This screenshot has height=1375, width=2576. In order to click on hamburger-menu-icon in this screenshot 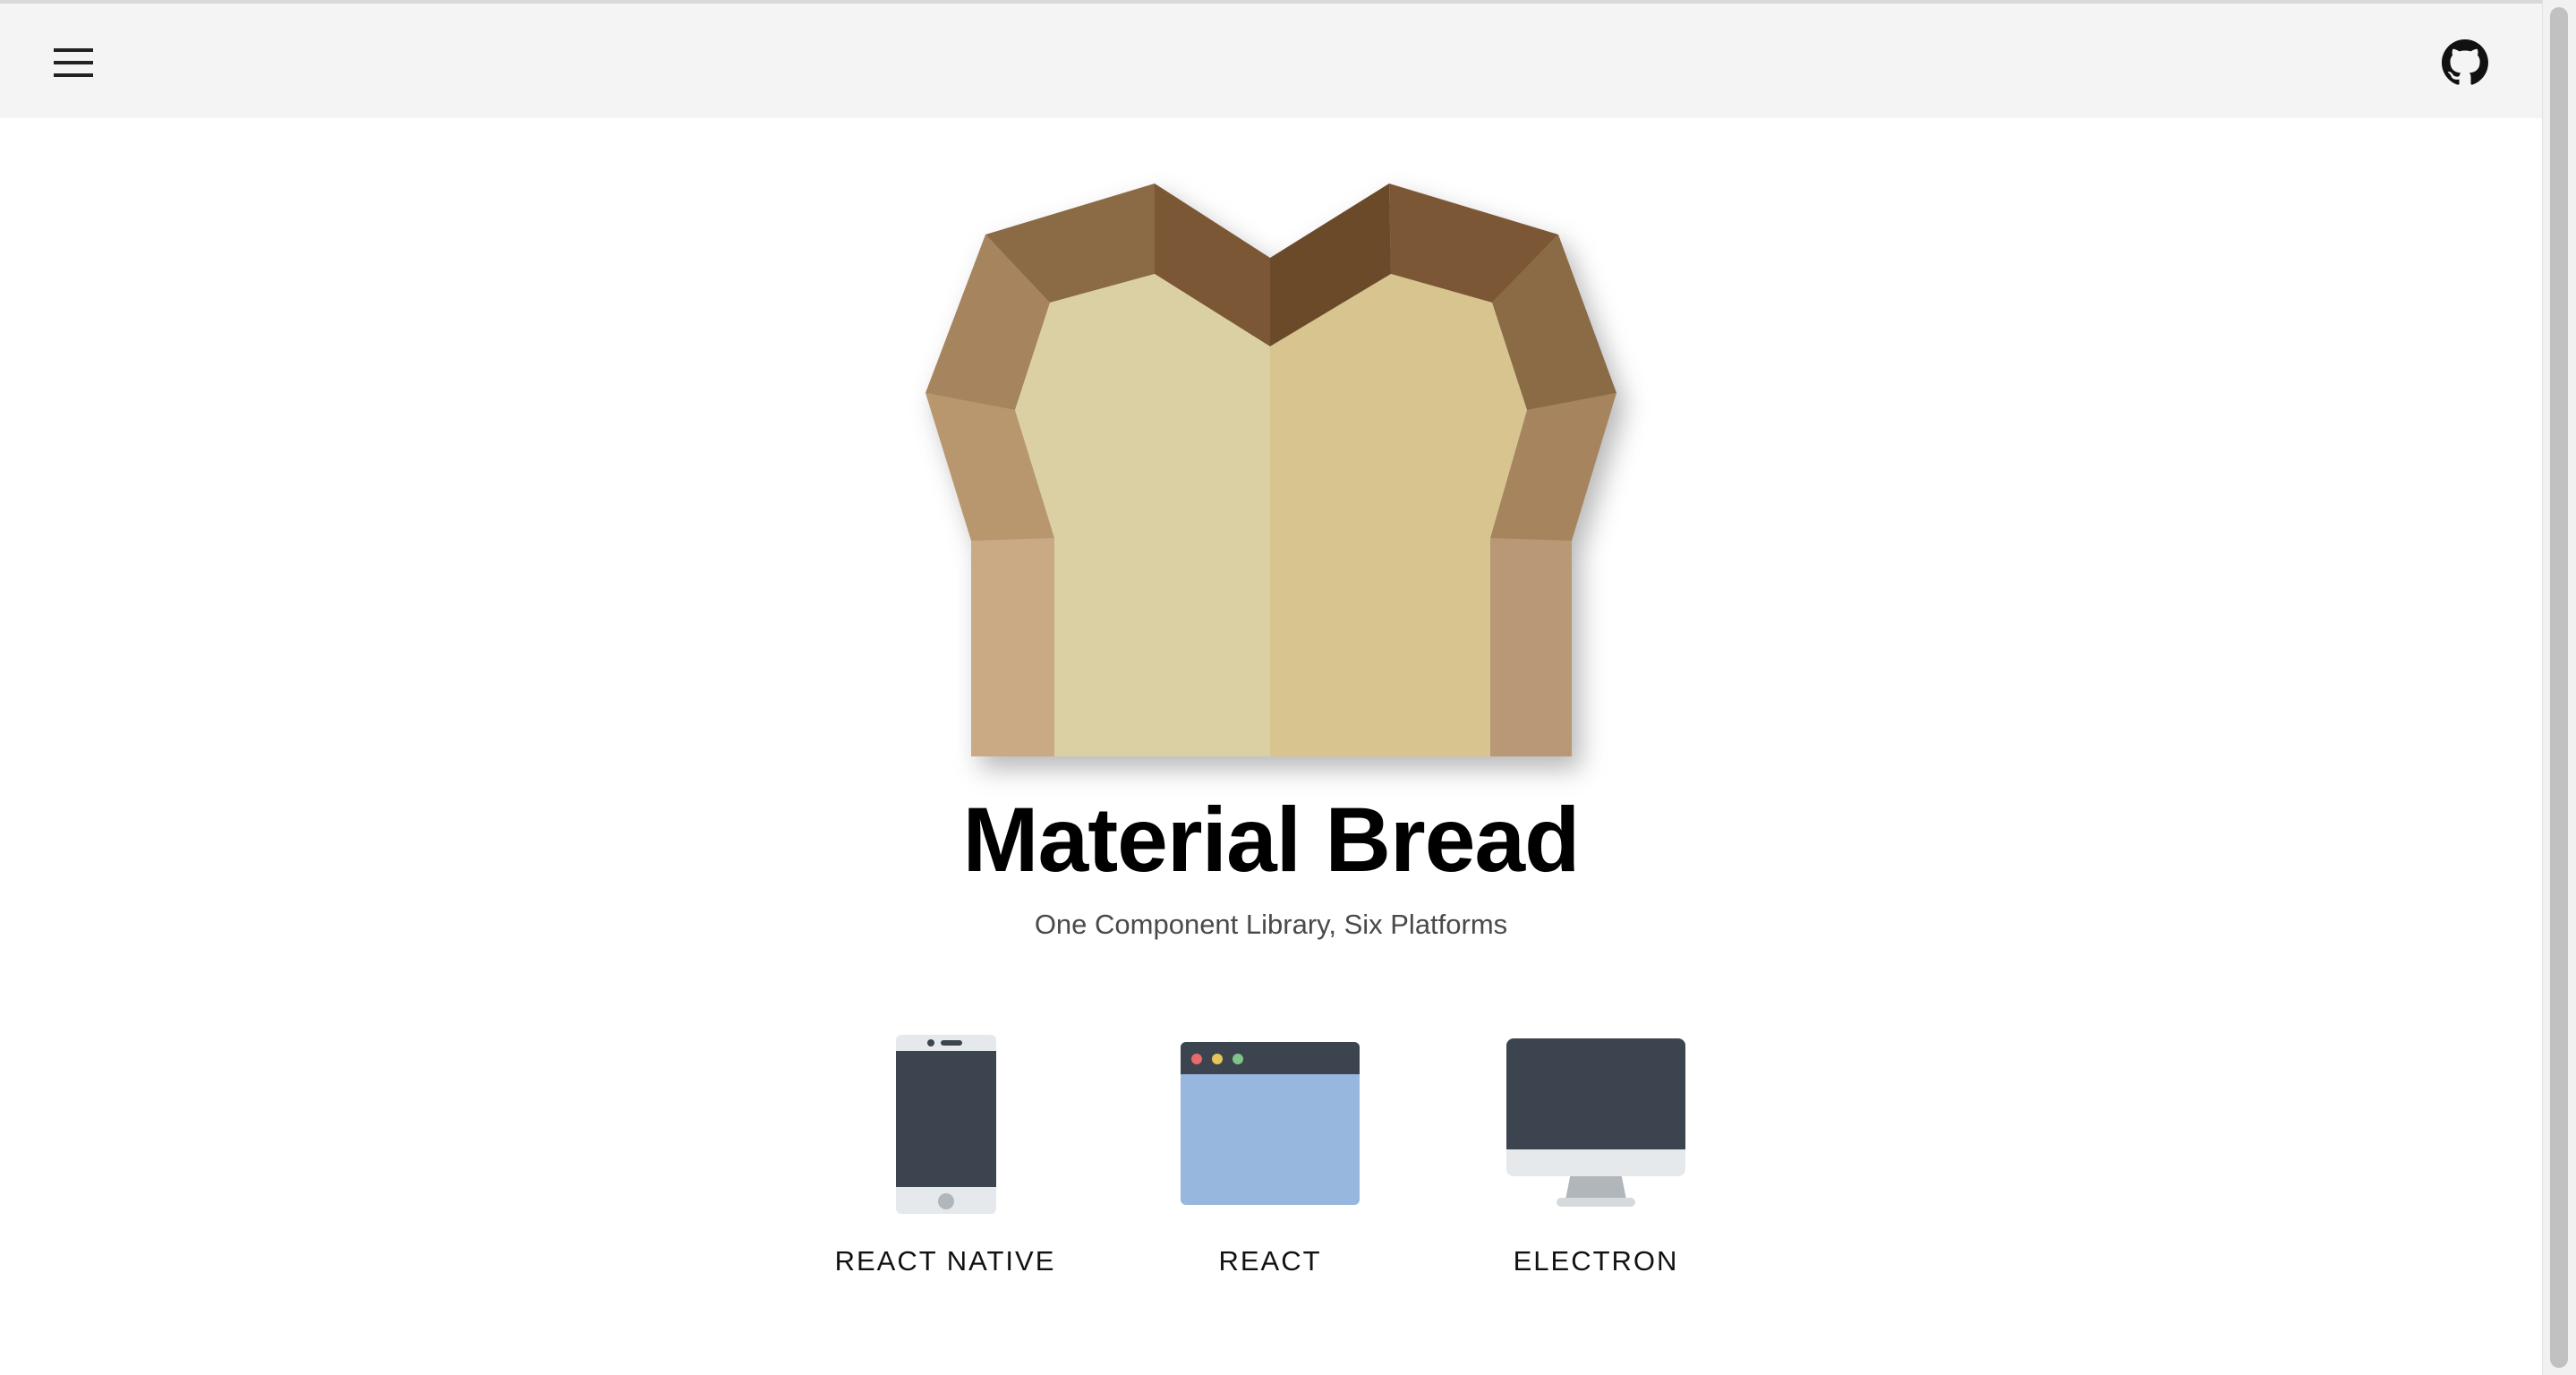, I will do `click(73, 63)`.